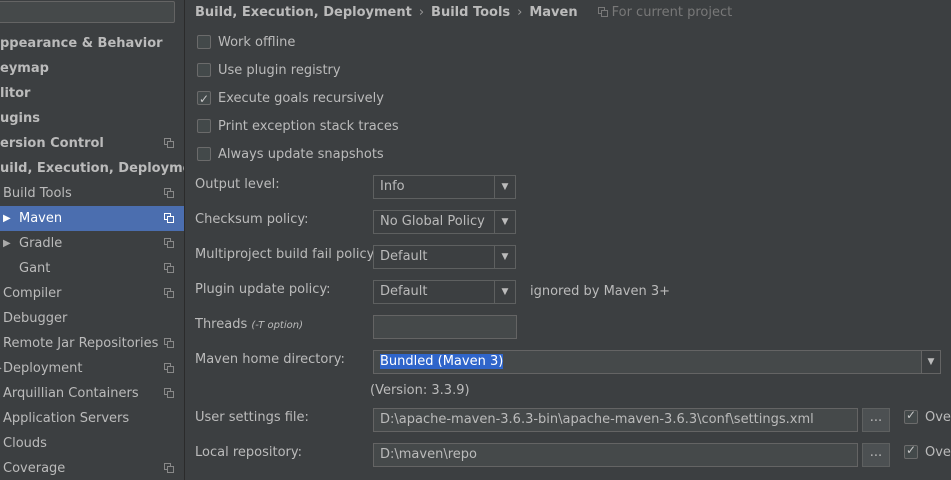 The width and height of the screenshot is (951, 480). What do you see at coordinates (303, 12) in the screenshot?
I see `breadcrumb-item: Build, Execution, Deployment` at bounding box center [303, 12].